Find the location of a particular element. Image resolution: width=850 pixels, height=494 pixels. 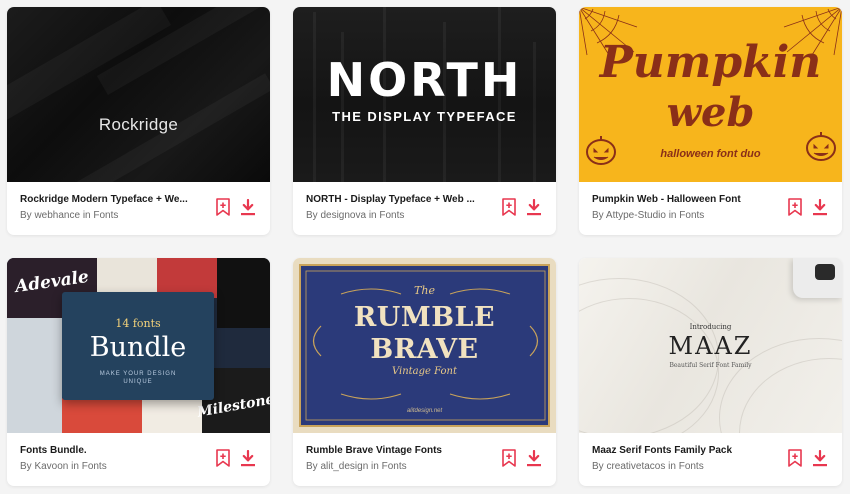

card-byline: By Kavoon in Fonts is located at coordinates (145, 466).